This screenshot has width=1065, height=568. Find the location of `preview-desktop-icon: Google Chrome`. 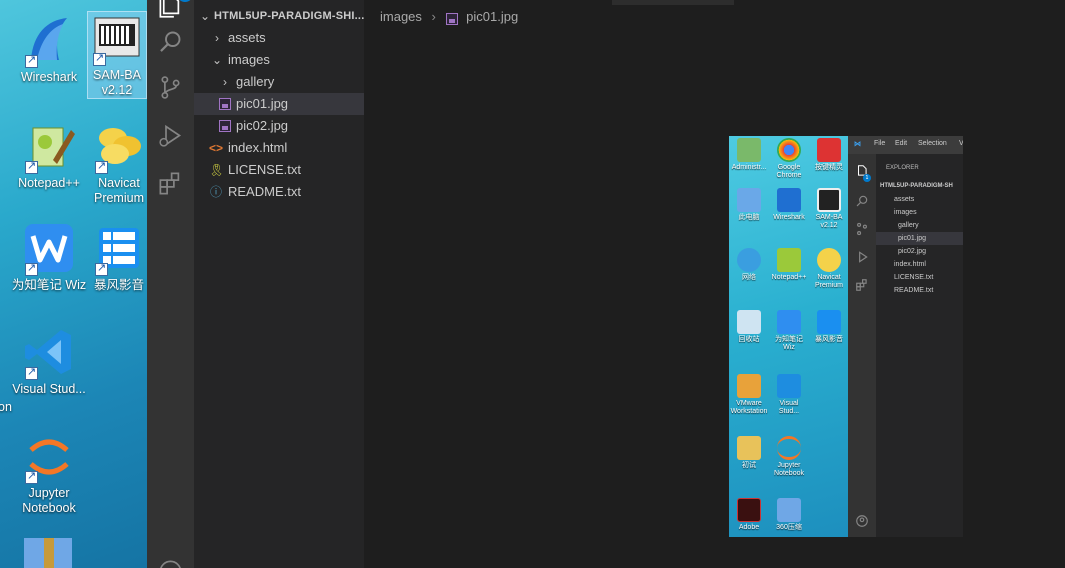

preview-desktop-icon: Google Chrome is located at coordinates (789, 159).